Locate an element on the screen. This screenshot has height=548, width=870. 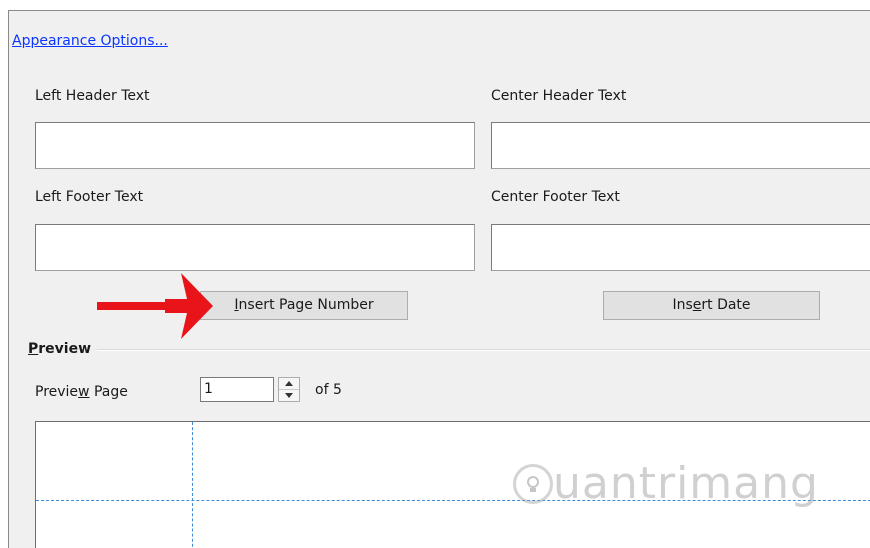
left-header-label: Left Header Text is located at coordinates (92, 96).